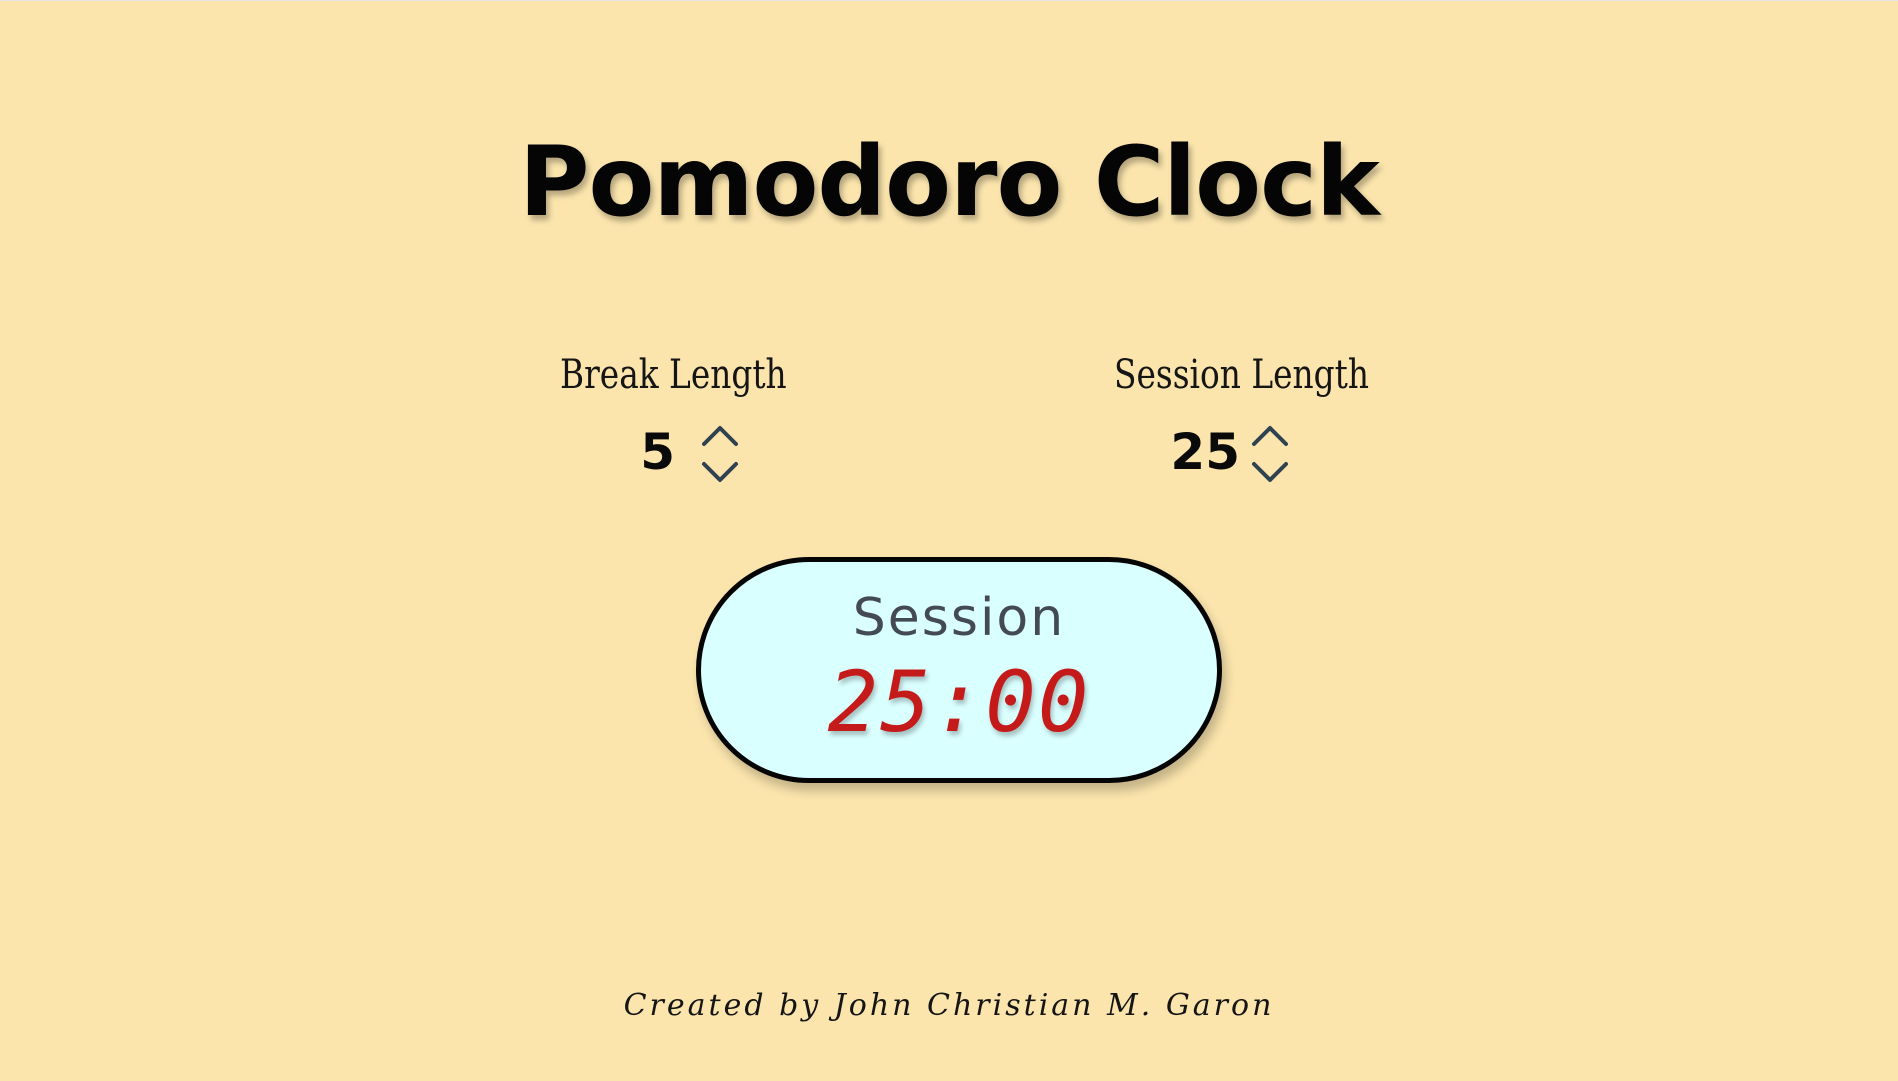 The height and width of the screenshot is (1081, 1898). I want to click on top-divider, so click(949, 0).